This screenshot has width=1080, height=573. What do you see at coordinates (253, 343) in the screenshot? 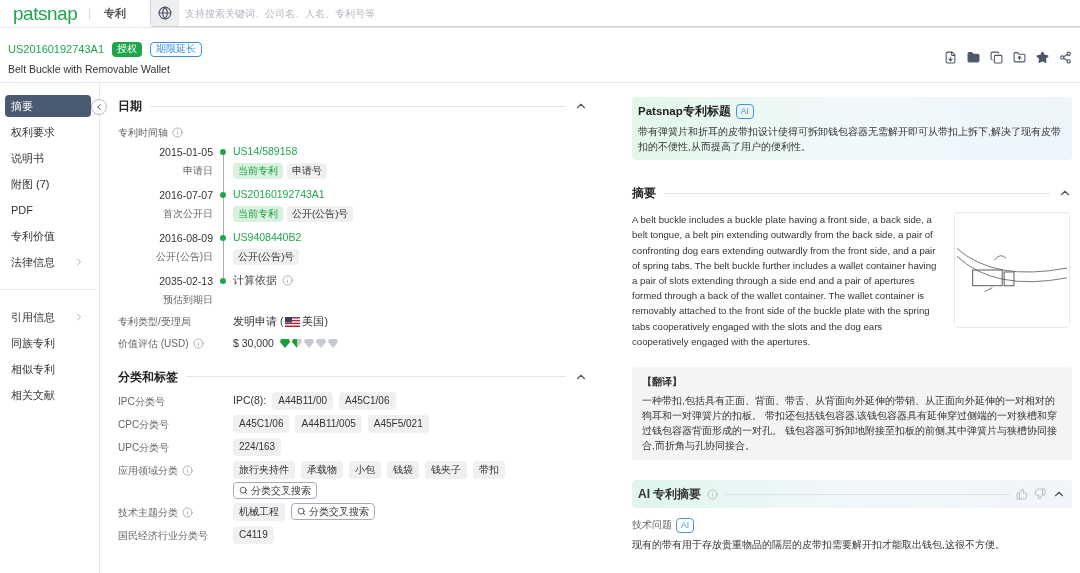
I see `field-value: $ 30,000` at bounding box center [253, 343].